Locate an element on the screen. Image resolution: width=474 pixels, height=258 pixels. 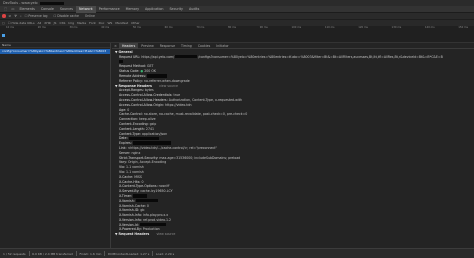
response-header-name: X-Content-Type-Options: is located at coordinates (138, 186).